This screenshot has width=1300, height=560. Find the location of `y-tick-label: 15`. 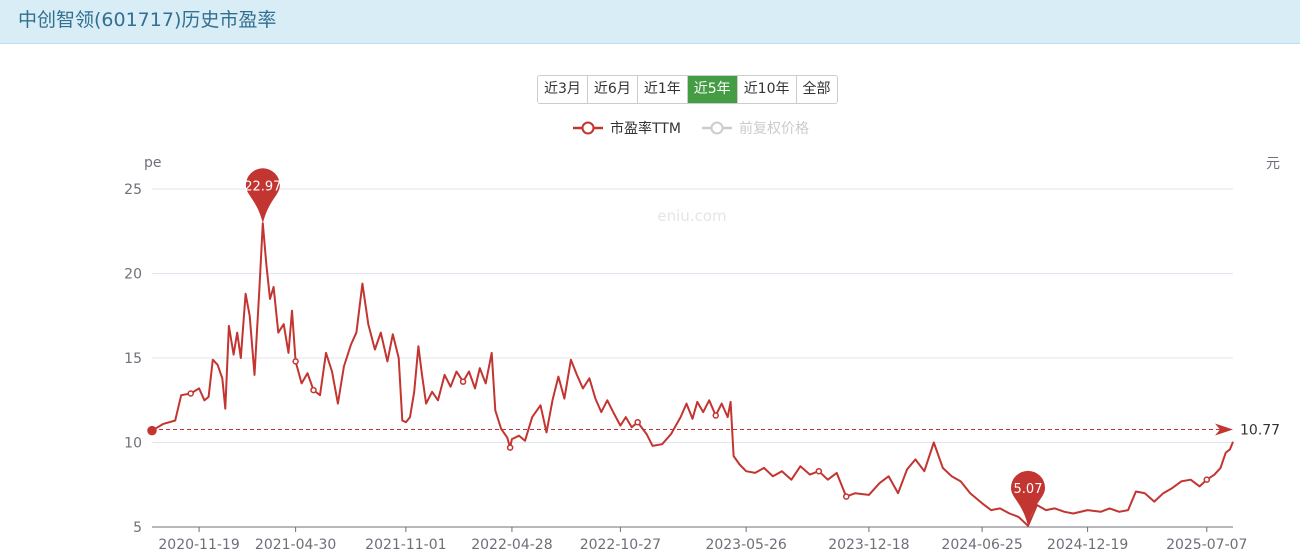

y-tick-label: 15 is located at coordinates (133, 359).